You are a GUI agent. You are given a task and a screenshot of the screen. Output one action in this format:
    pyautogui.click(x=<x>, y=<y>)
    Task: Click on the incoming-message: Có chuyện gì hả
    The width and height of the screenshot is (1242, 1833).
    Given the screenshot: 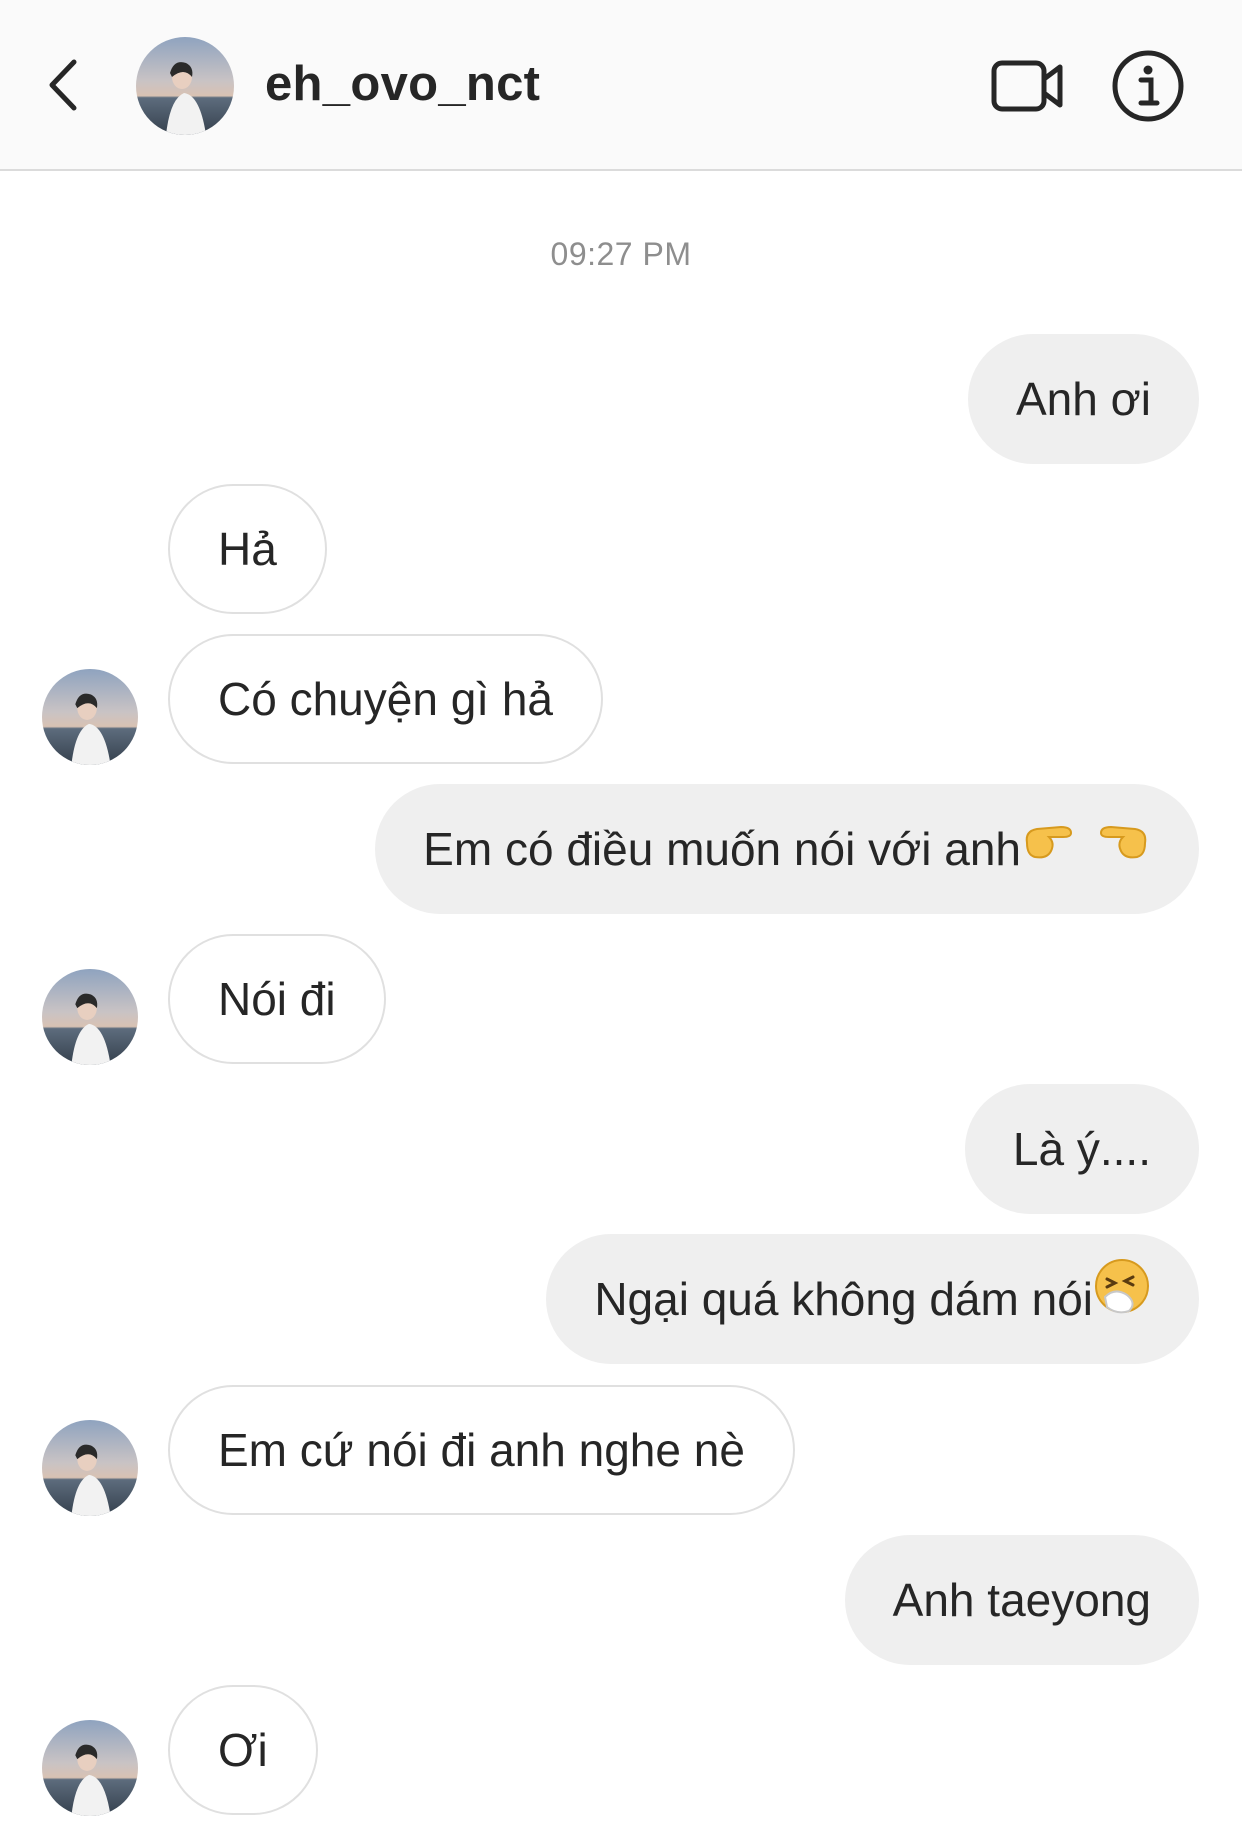 What is the action you would take?
    pyautogui.click(x=386, y=699)
    